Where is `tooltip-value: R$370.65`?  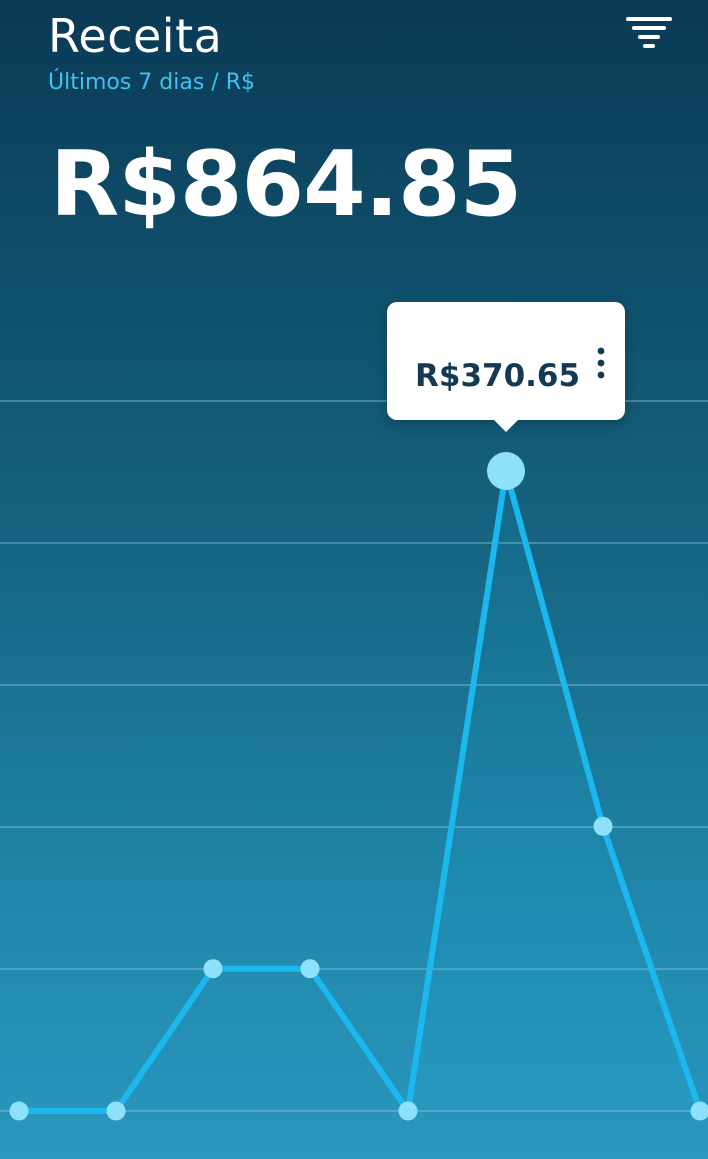 tooltip-value: R$370.65 is located at coordinates (498, 376).